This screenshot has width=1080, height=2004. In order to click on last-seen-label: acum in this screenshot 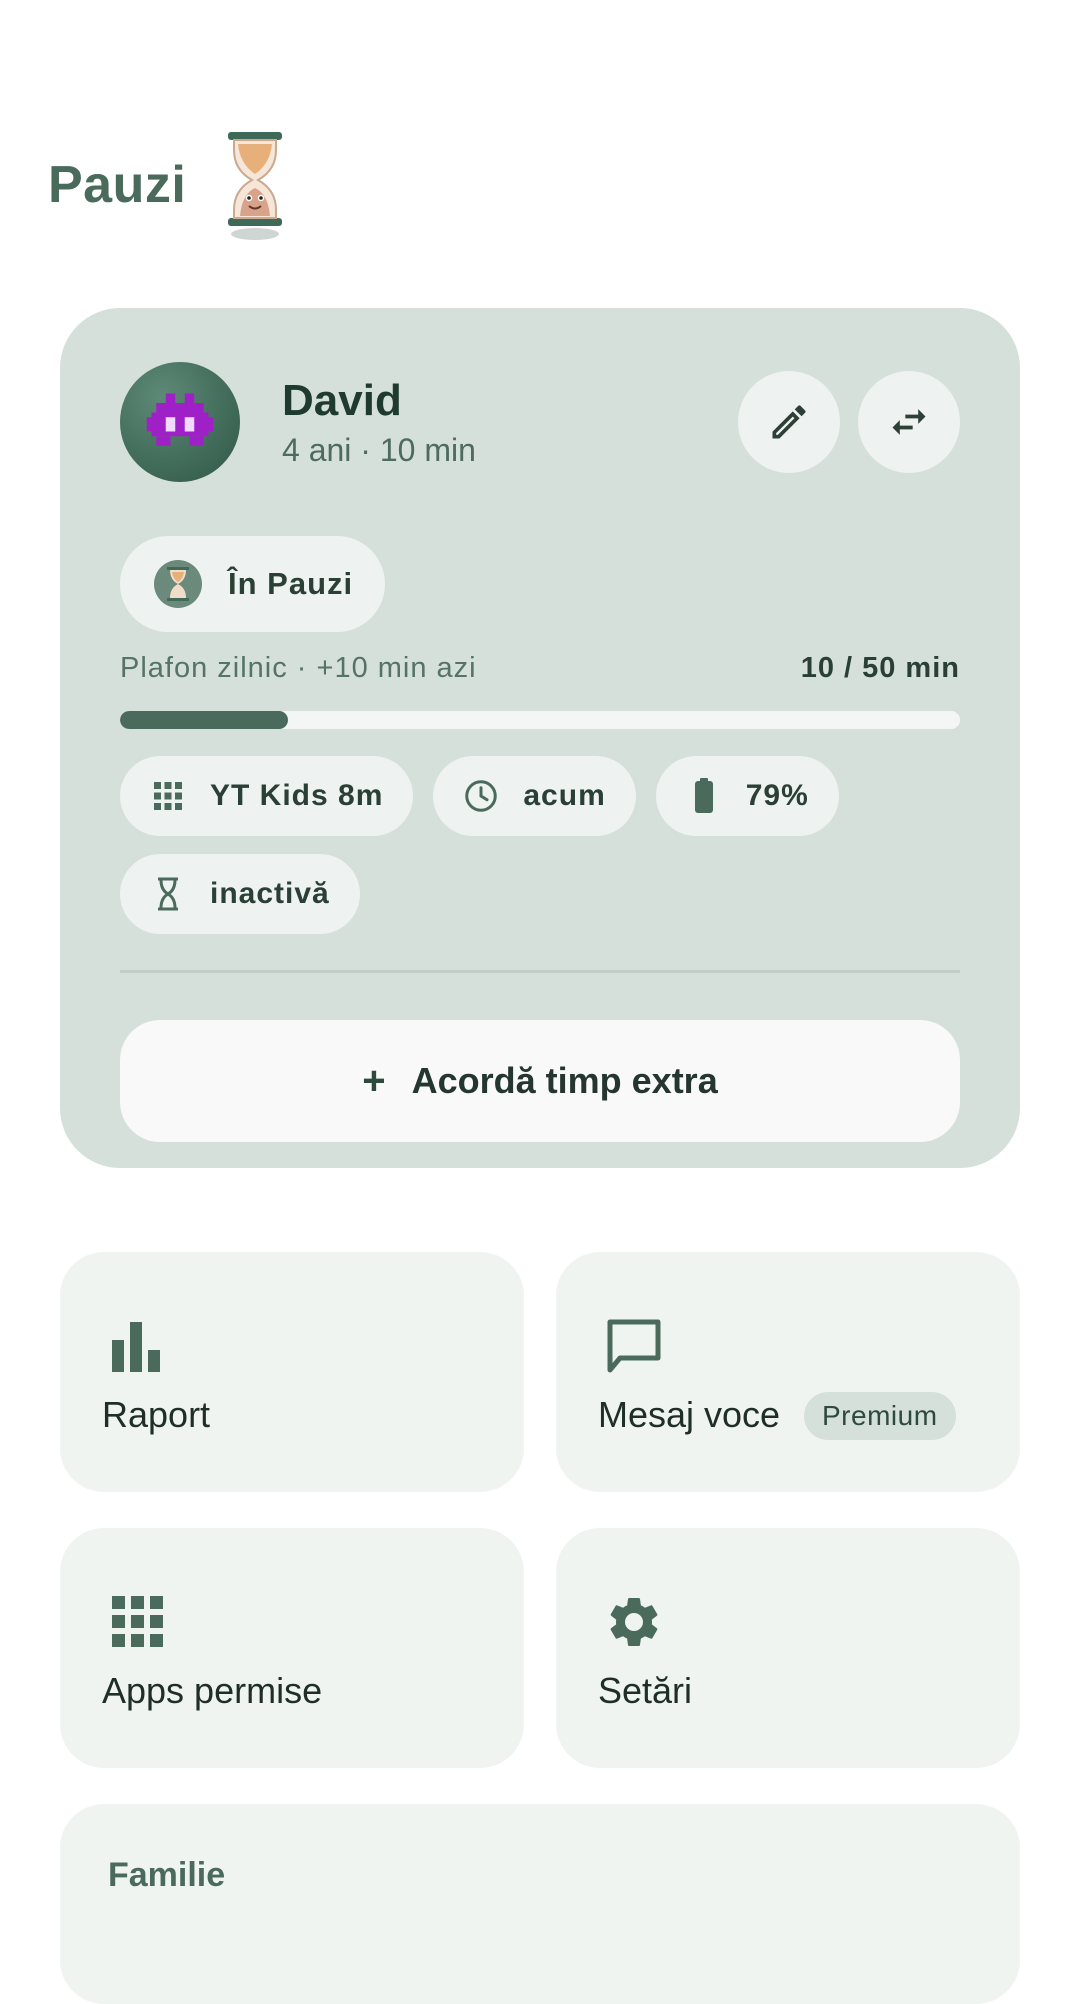, I will do `click(564, 795)`.